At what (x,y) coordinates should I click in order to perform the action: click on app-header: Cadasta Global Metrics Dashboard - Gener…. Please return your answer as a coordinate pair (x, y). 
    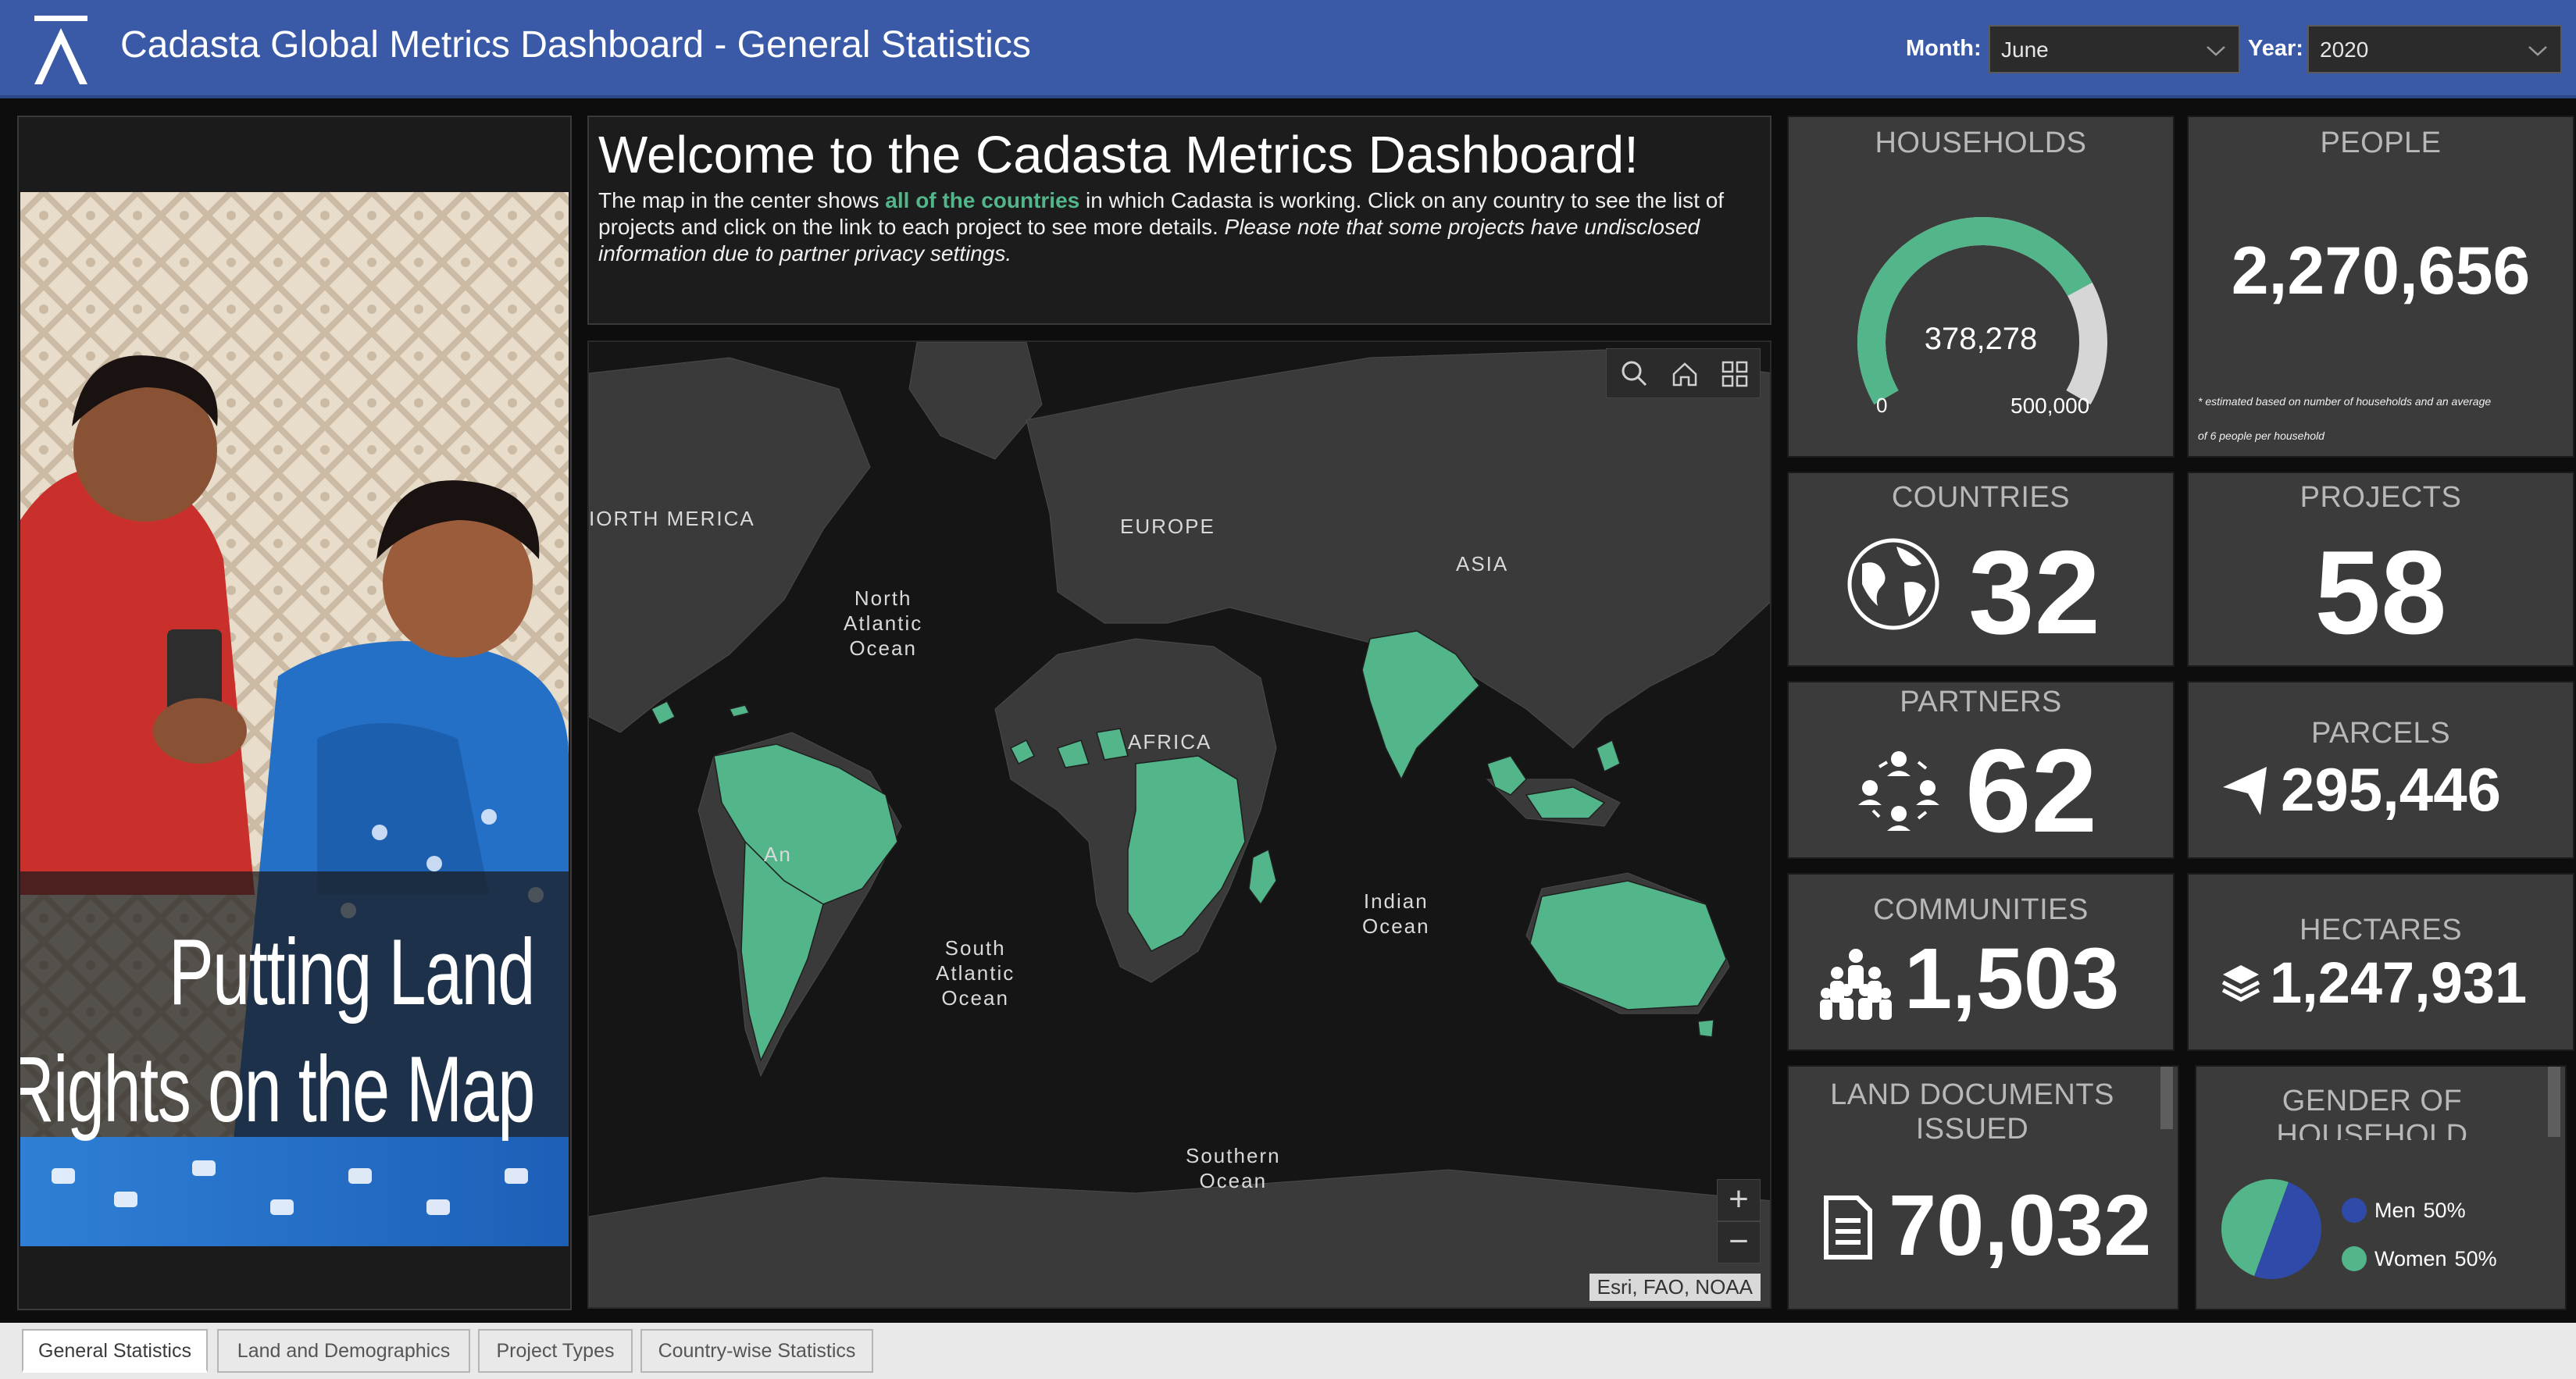
    Looking at the image, I should click on (1288, 49).